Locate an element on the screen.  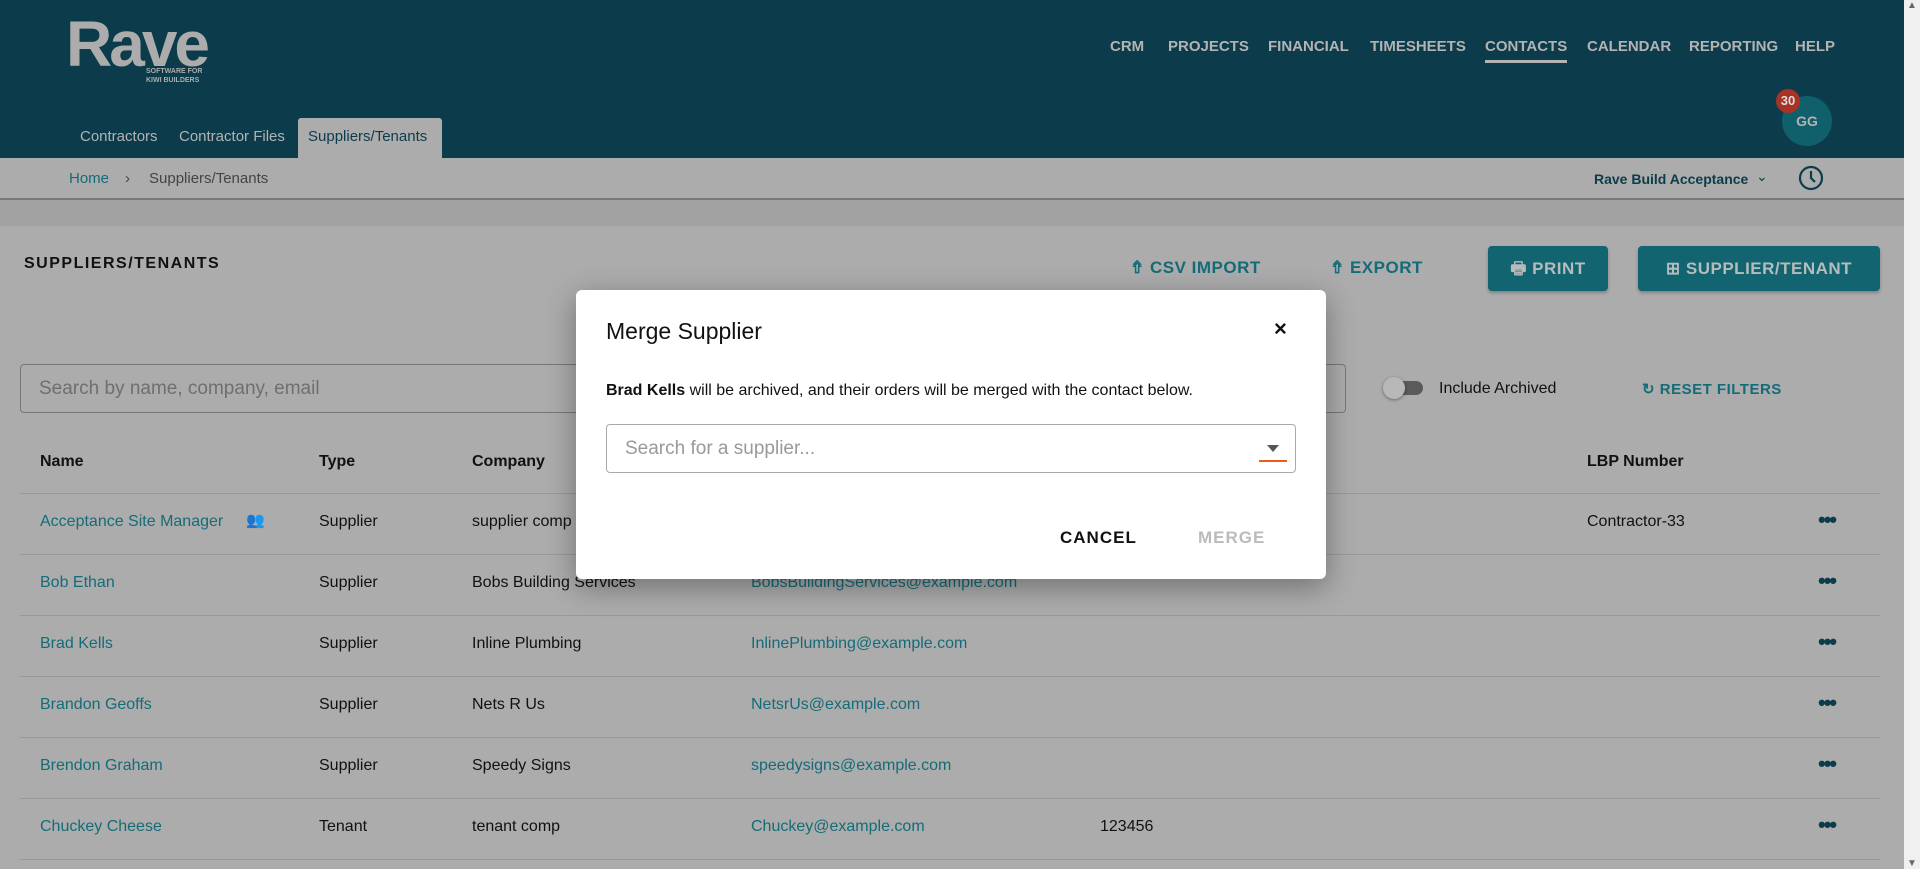
cell-email: Chuckey@example.com is located at coordinates (838, 827).